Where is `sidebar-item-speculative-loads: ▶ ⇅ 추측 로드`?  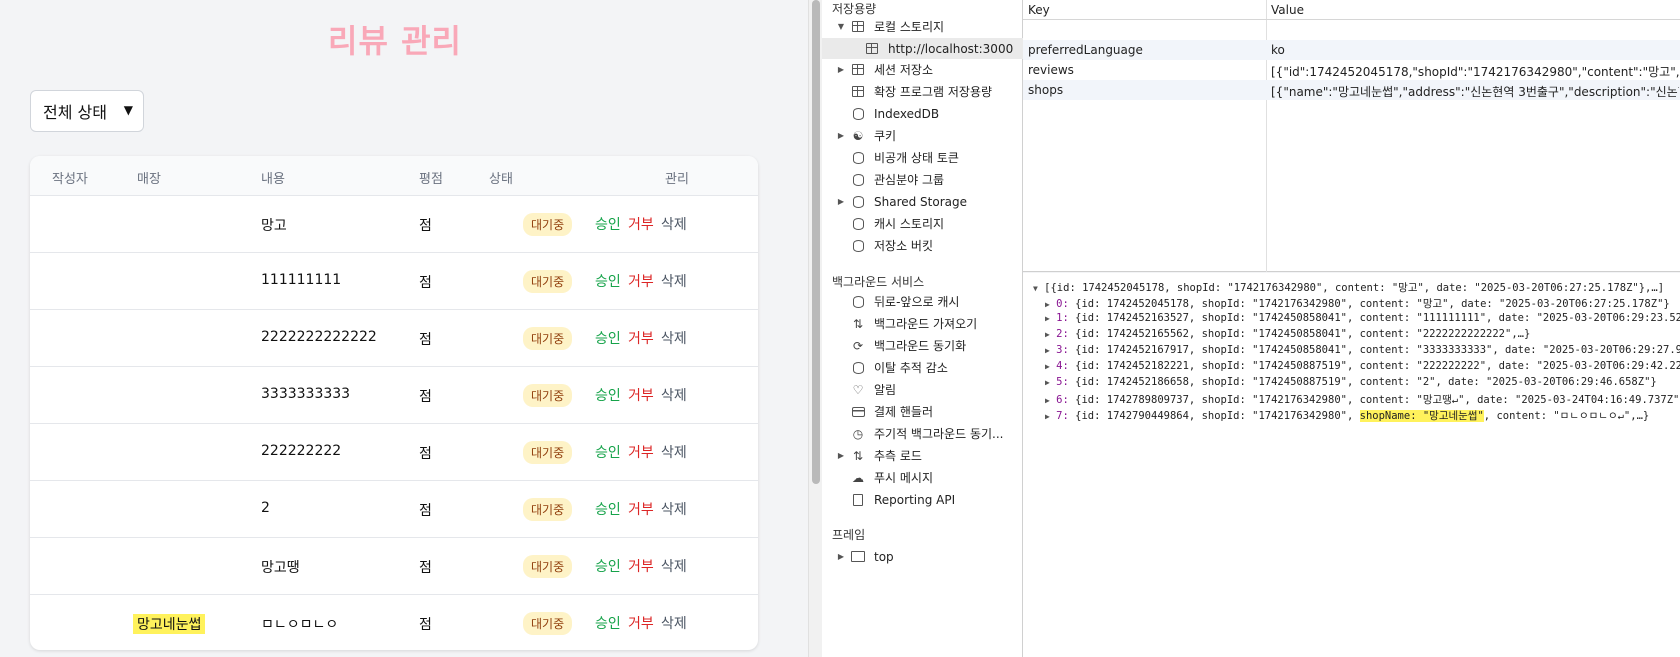
sidebar-item-speculative-loads: ▶ ⇅ 추측 로드 is located at coordinates (922, 455).